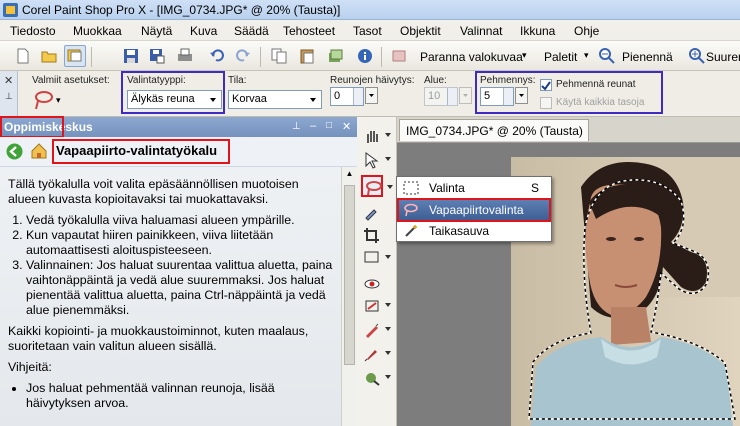 This screenshot has height=426, width=740. Describe the element at coordinates (157, 56) in the screenshot. I see `save-as-icon` at that location.